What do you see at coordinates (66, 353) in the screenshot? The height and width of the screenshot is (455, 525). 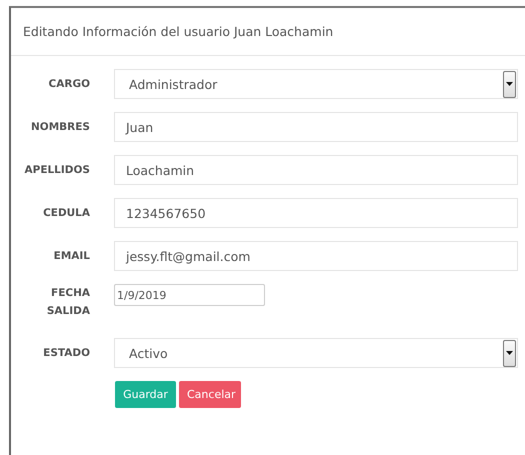 I see `field-label: ESTADO` at bounding box center [66, 353].